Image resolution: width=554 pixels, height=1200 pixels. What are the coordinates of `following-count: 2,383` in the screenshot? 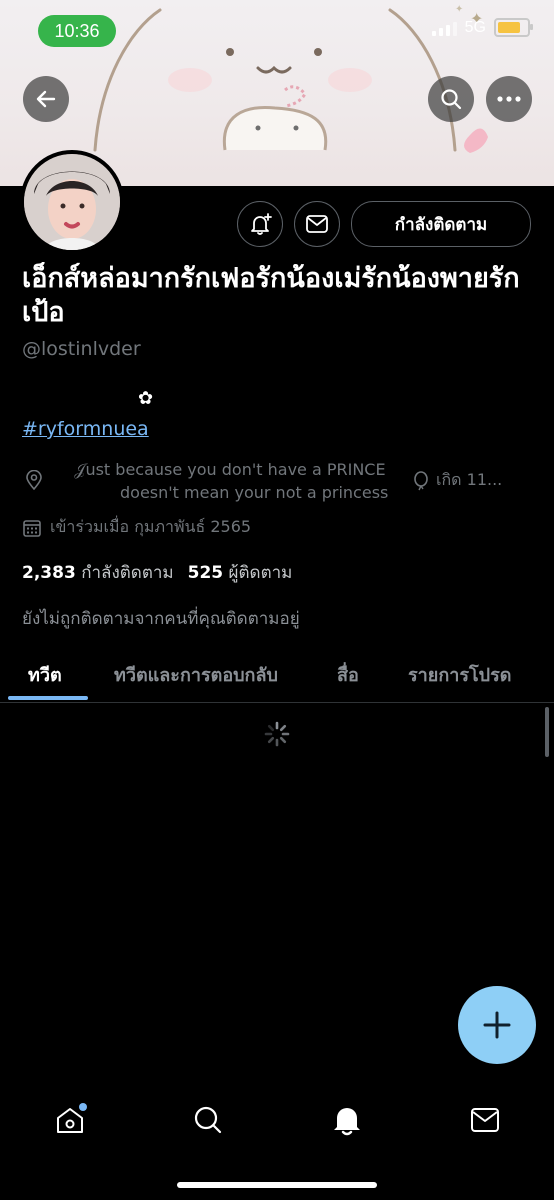 It's located at (49, 573).